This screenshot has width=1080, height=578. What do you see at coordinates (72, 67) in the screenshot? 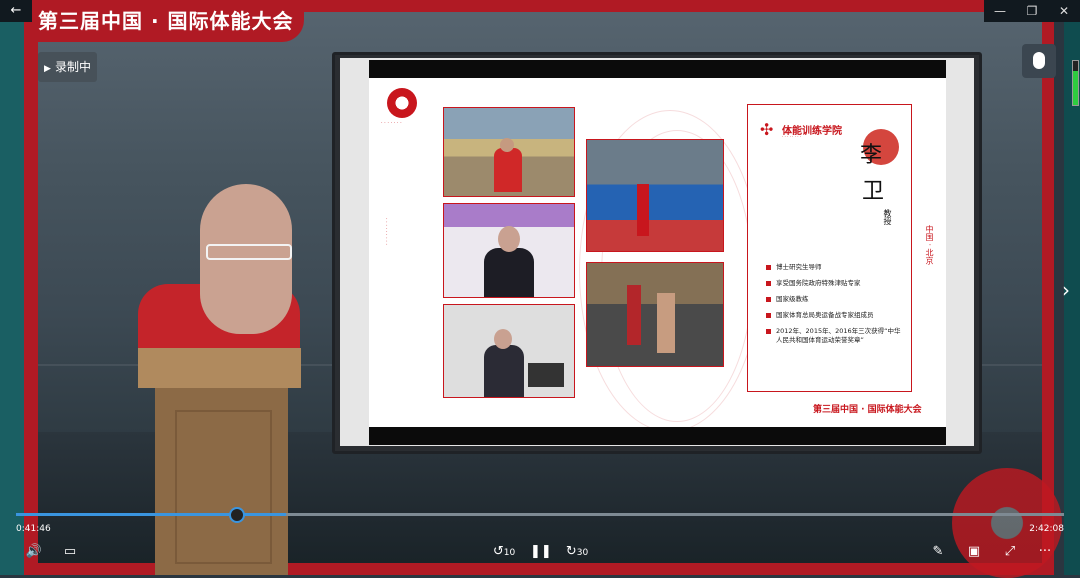
I see `recording-label: 录制中` at bounding box center [72, 67].